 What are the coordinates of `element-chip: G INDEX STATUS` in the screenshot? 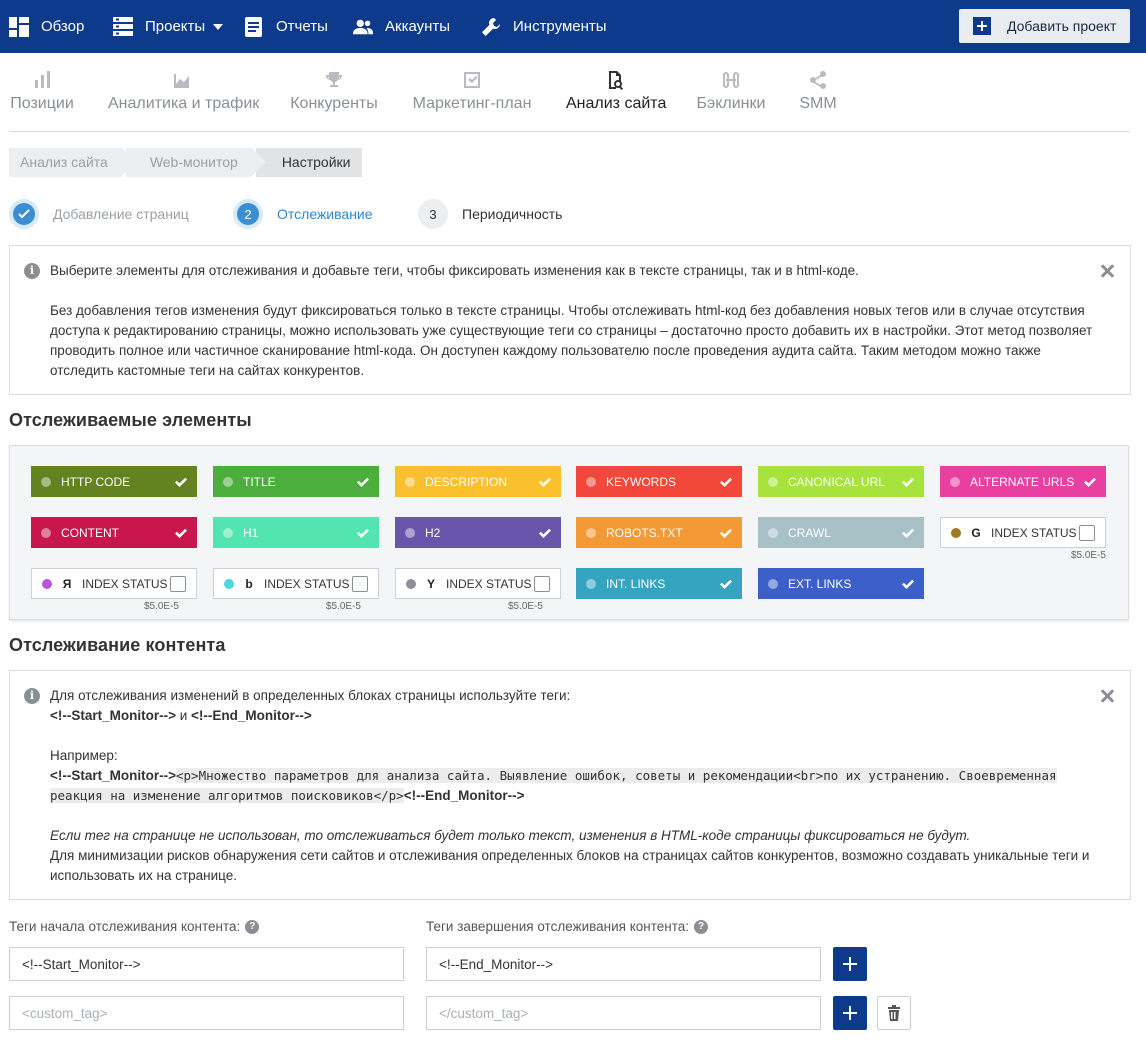 It's located at (1023, 532).